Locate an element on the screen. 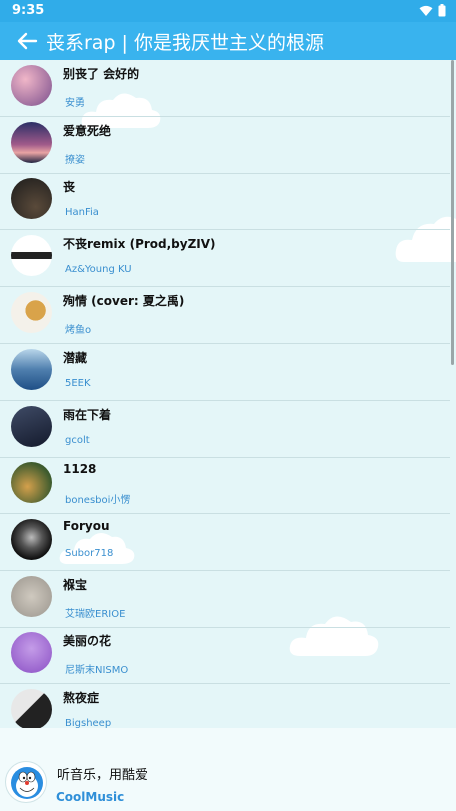  song-row: 1128 bonesboi小愣 is located at coordinates (225, 485).